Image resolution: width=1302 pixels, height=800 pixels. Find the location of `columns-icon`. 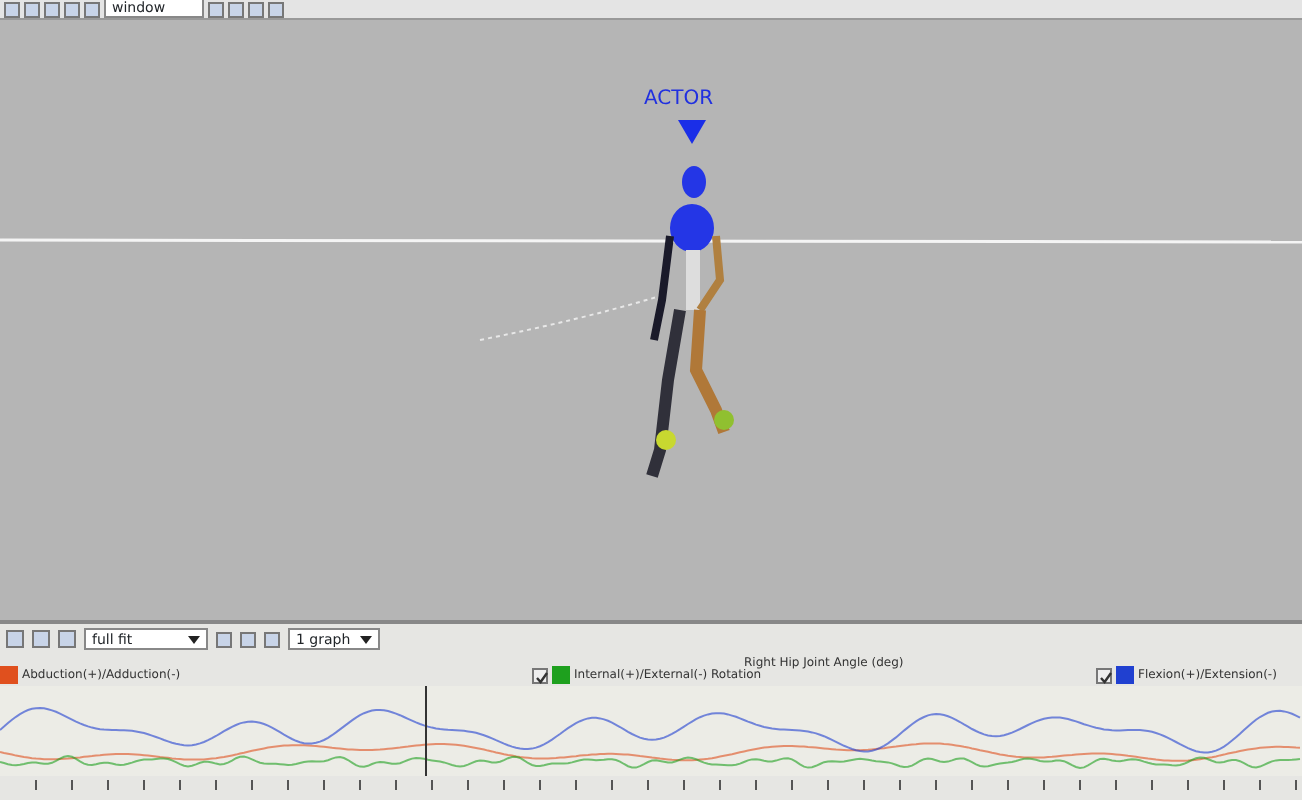

columns-icon is located at coordinates (67, 639).